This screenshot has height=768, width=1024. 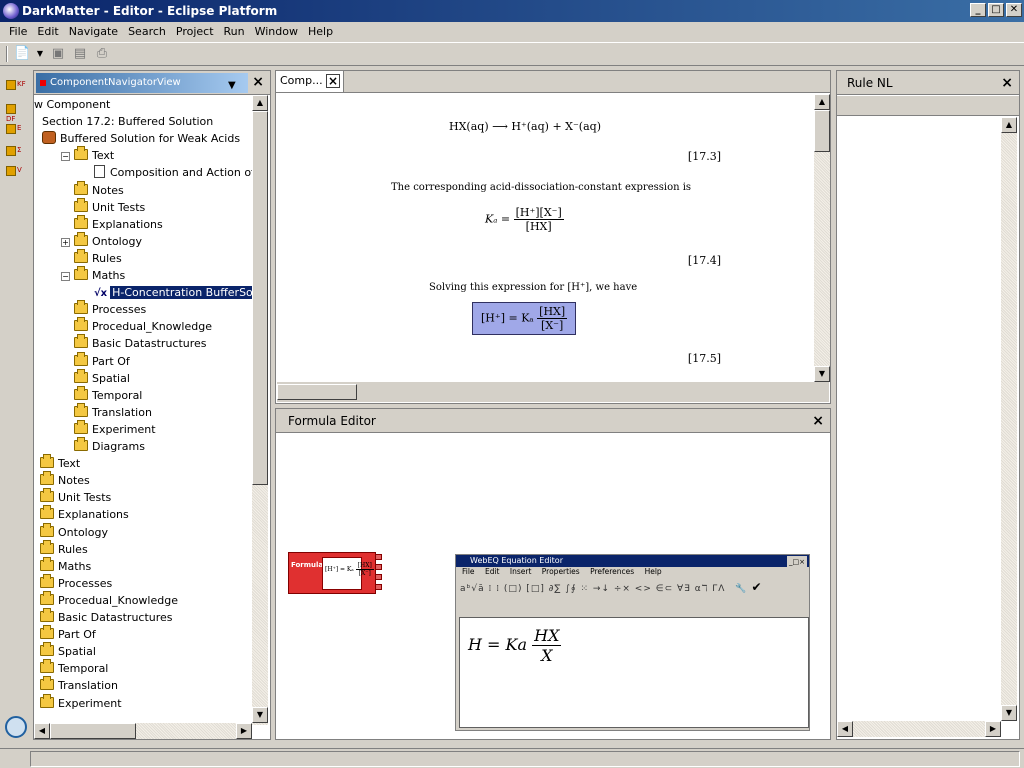 What do you see at coordinates (260, 103) in the screenshot?
I see `scroll-up-button: ▲` at bounding box center [260, 103].